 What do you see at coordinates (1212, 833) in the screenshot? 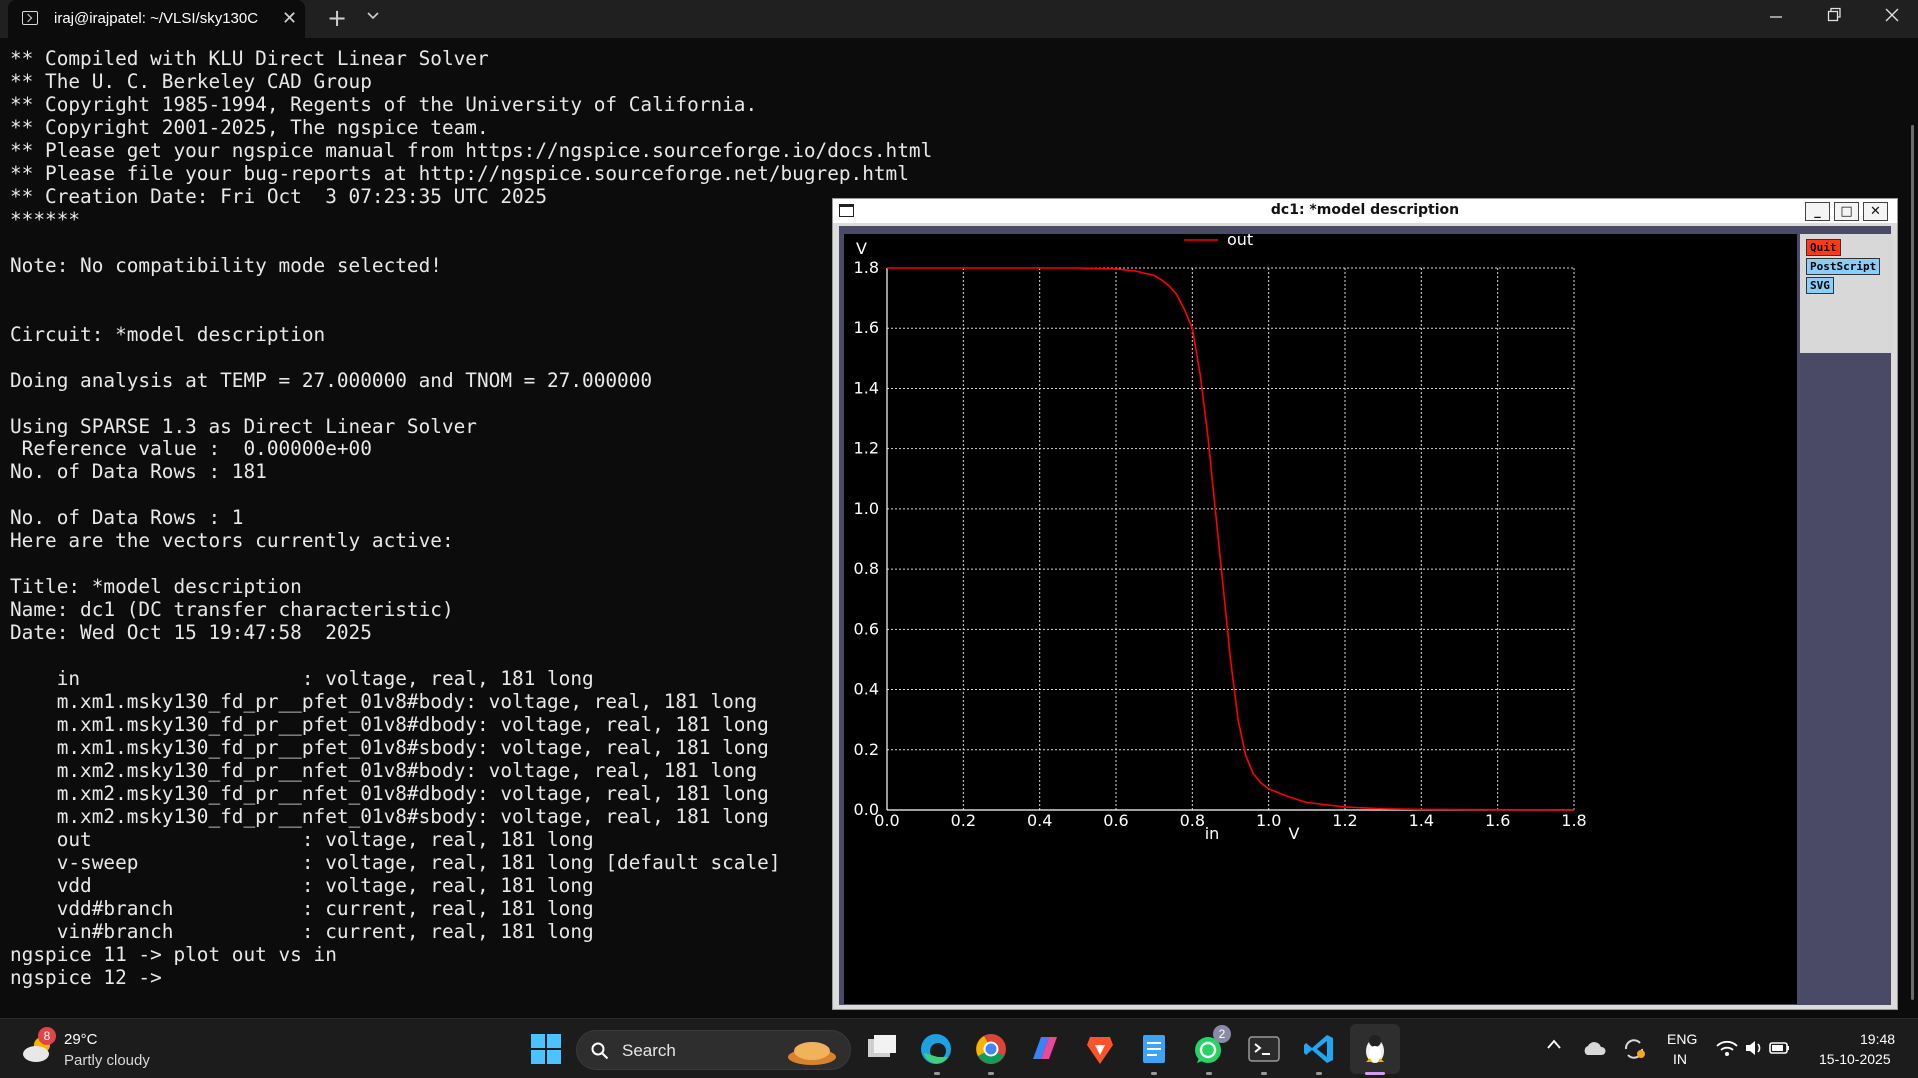
I see `x-axis-label: in` at bounding box center [1212, 833].